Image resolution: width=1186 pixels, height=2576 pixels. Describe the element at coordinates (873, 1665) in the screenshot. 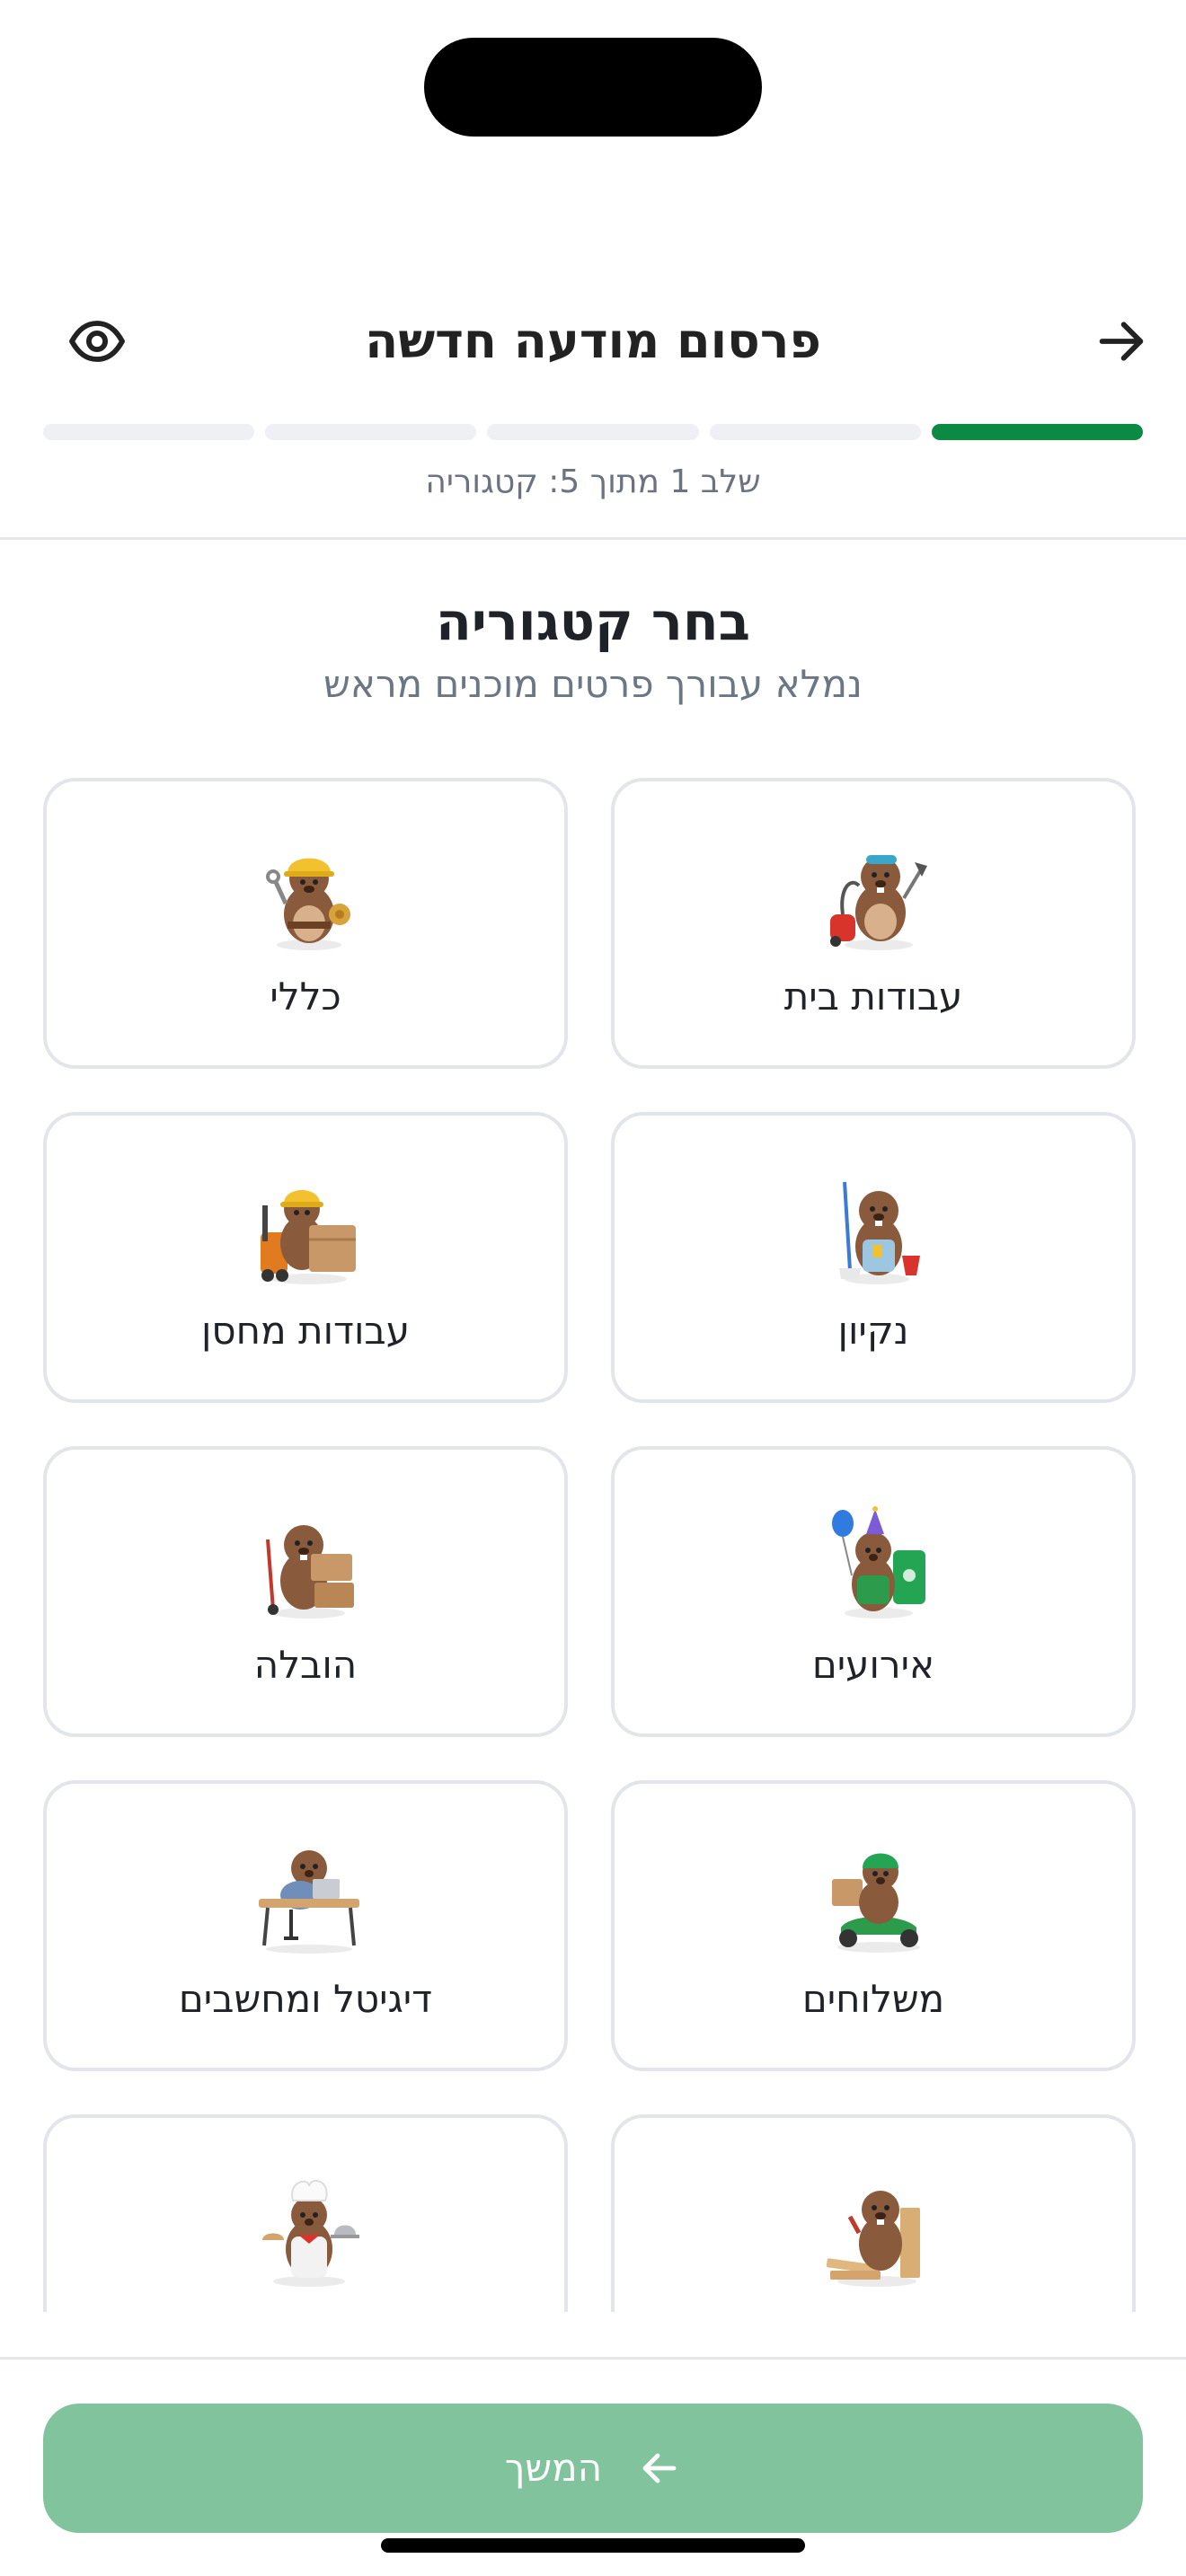

I see `category-label: אירועים` at that location.